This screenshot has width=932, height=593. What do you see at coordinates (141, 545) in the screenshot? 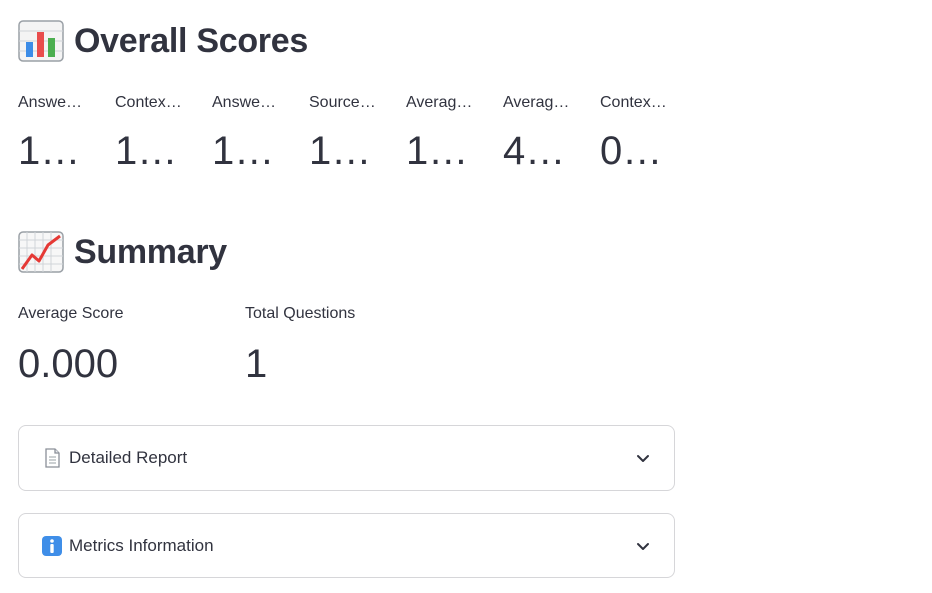
I see `metrics-information-label: Metrics Information` at bounding box center [141, 545].